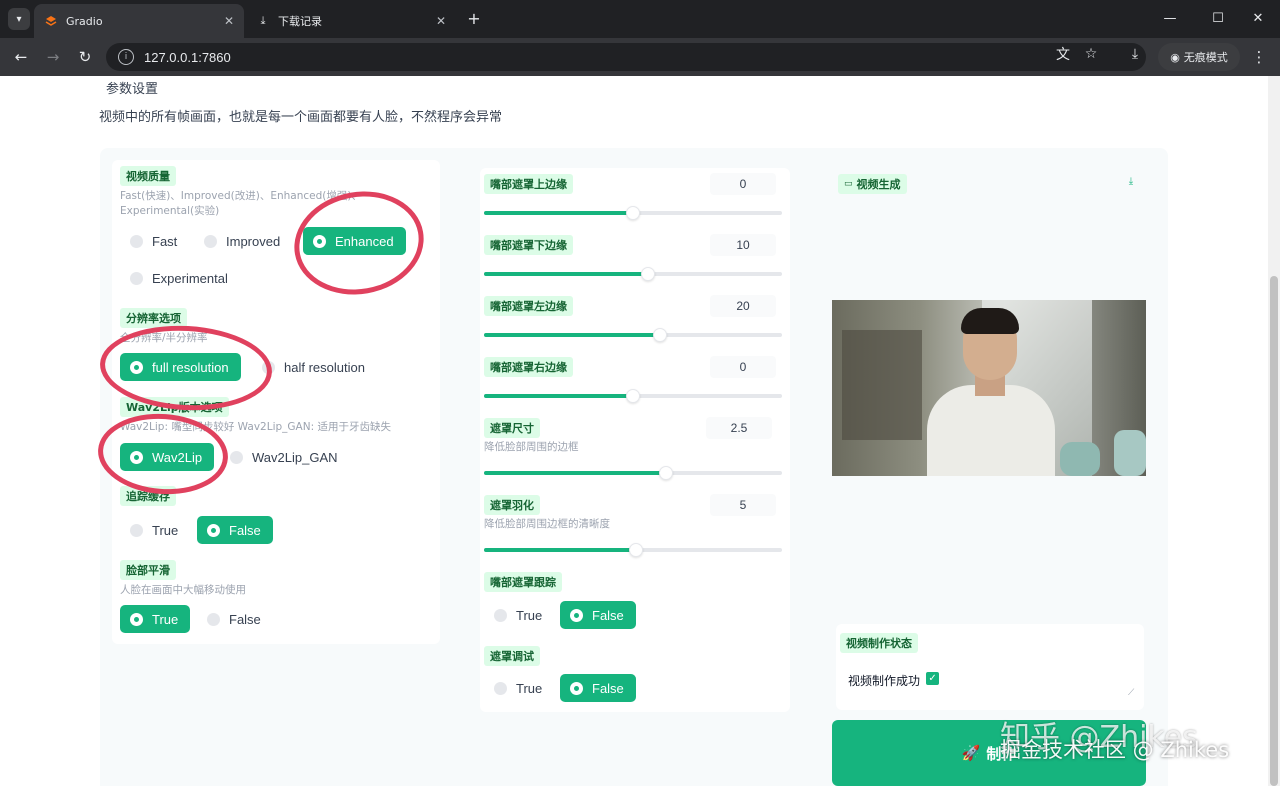 This screenshot has width=1280, height=786. Describe the element at coordinates (155, 530) in the screenshot. I see `radio-tracking-true: True` at that location.